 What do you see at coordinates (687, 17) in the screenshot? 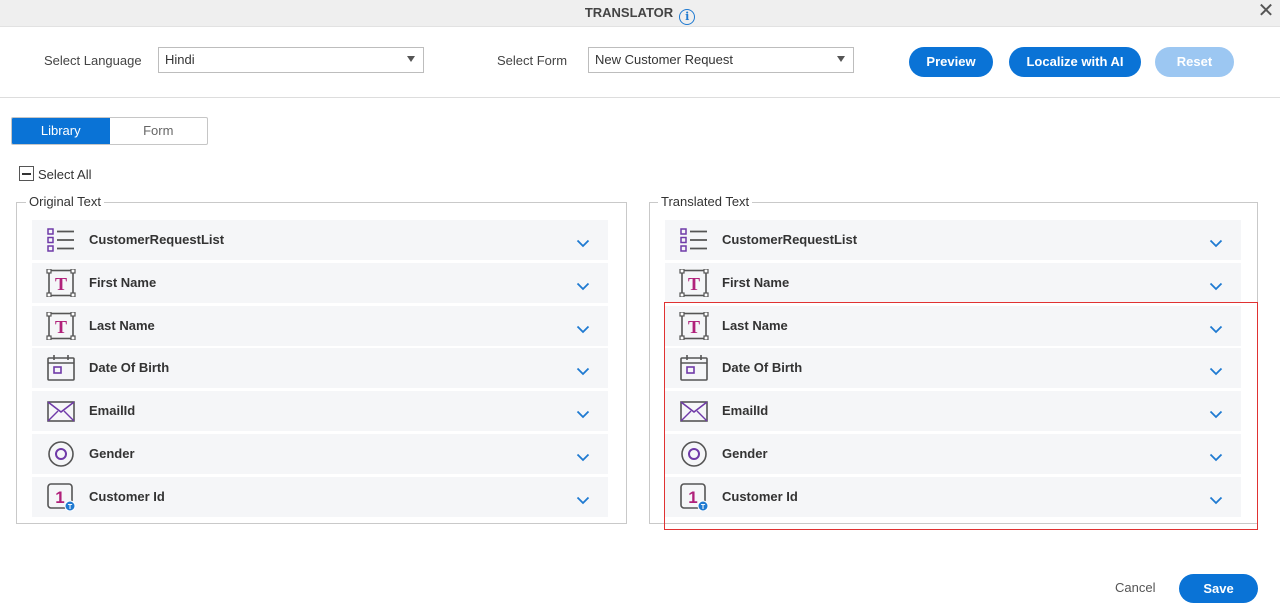
I see `info-icon: i` at bounding box center [687, 17].